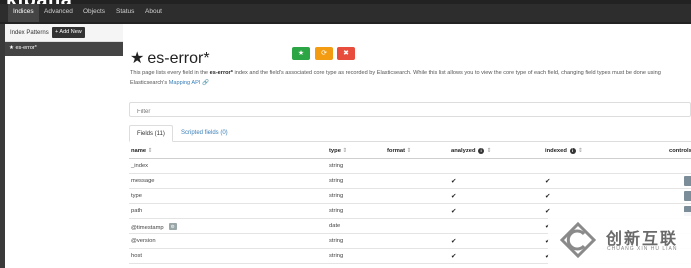  What do you see at coordinates (410, 196) in the screenshot?
I see `table-row: type string ✔ ✔` at bounding box center [410, 196].